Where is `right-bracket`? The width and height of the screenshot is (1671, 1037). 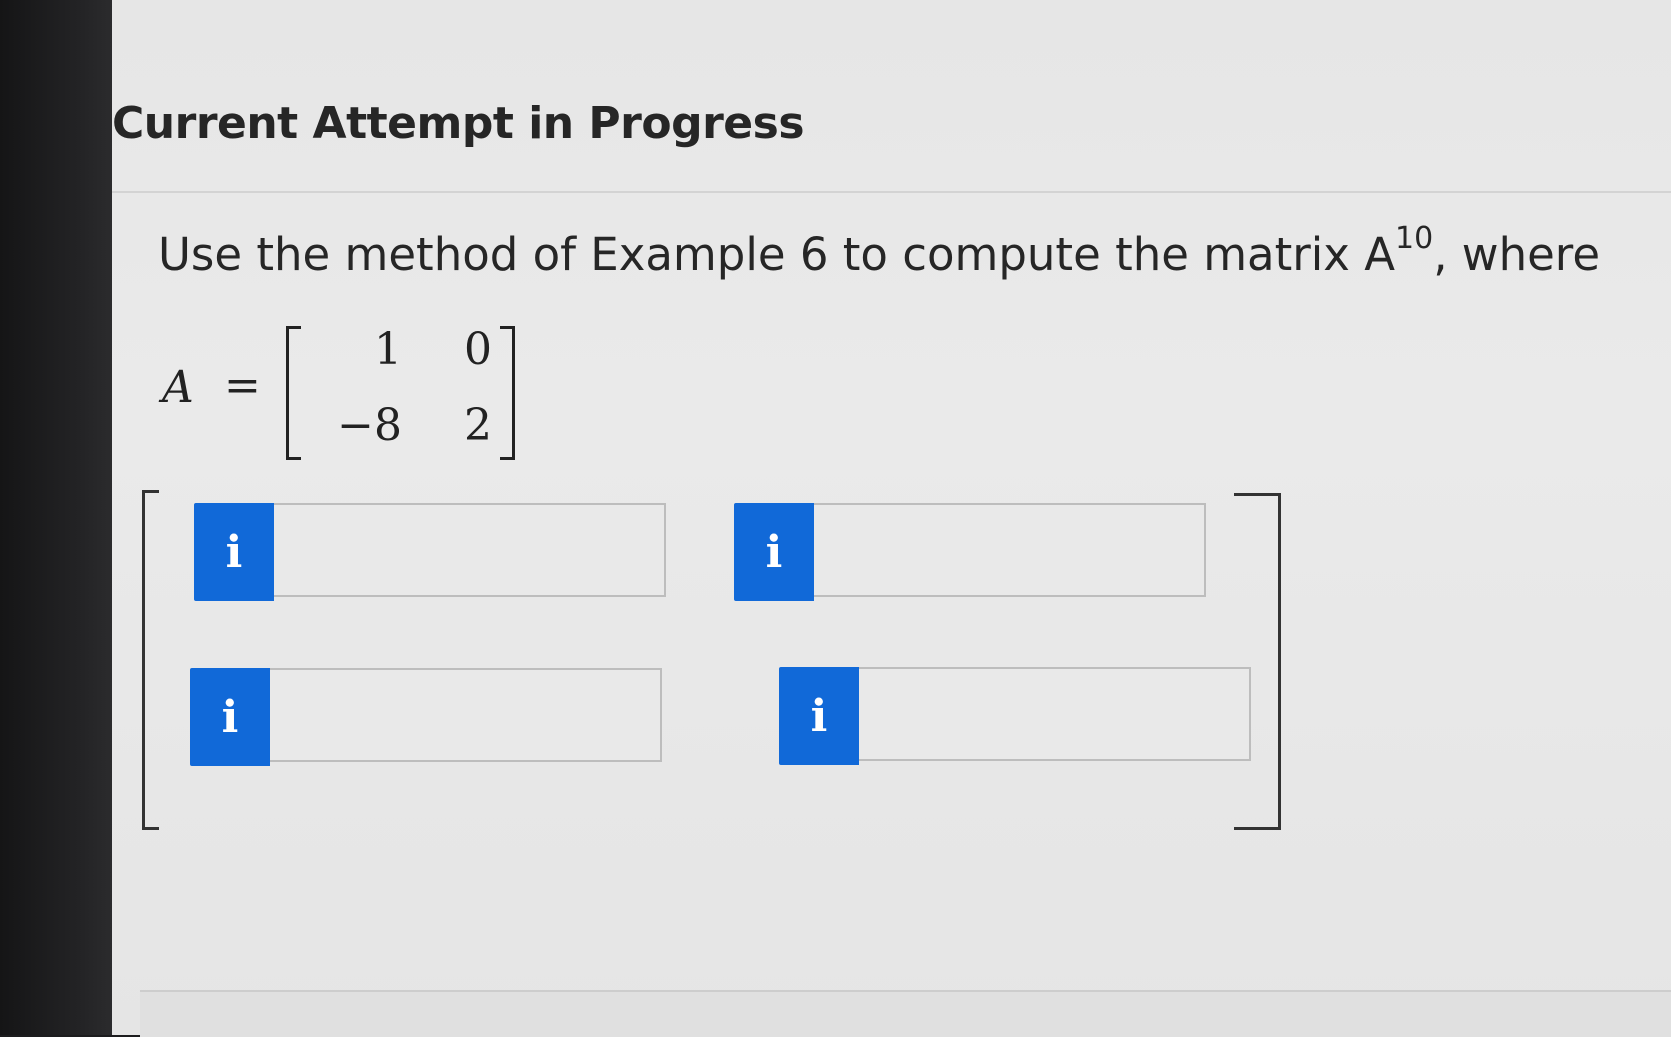 right-bracket is located at coordinates (507, 393).